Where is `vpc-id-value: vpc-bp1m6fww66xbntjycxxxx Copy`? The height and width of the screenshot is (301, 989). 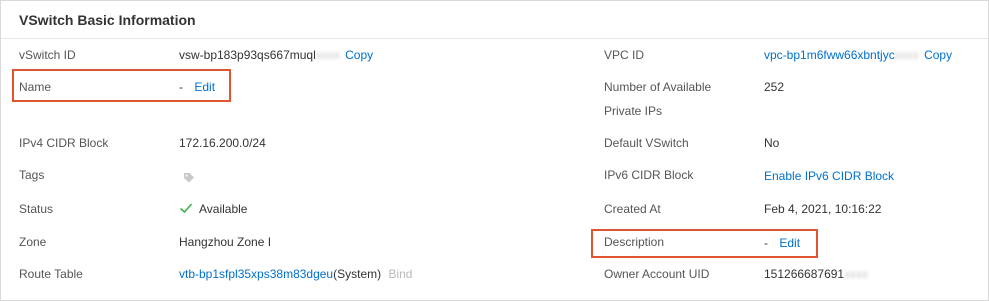
vpc-id-value: vpc-bp1m6fww66xbntjycxxxx Copy is located at coordinates (858, 55).